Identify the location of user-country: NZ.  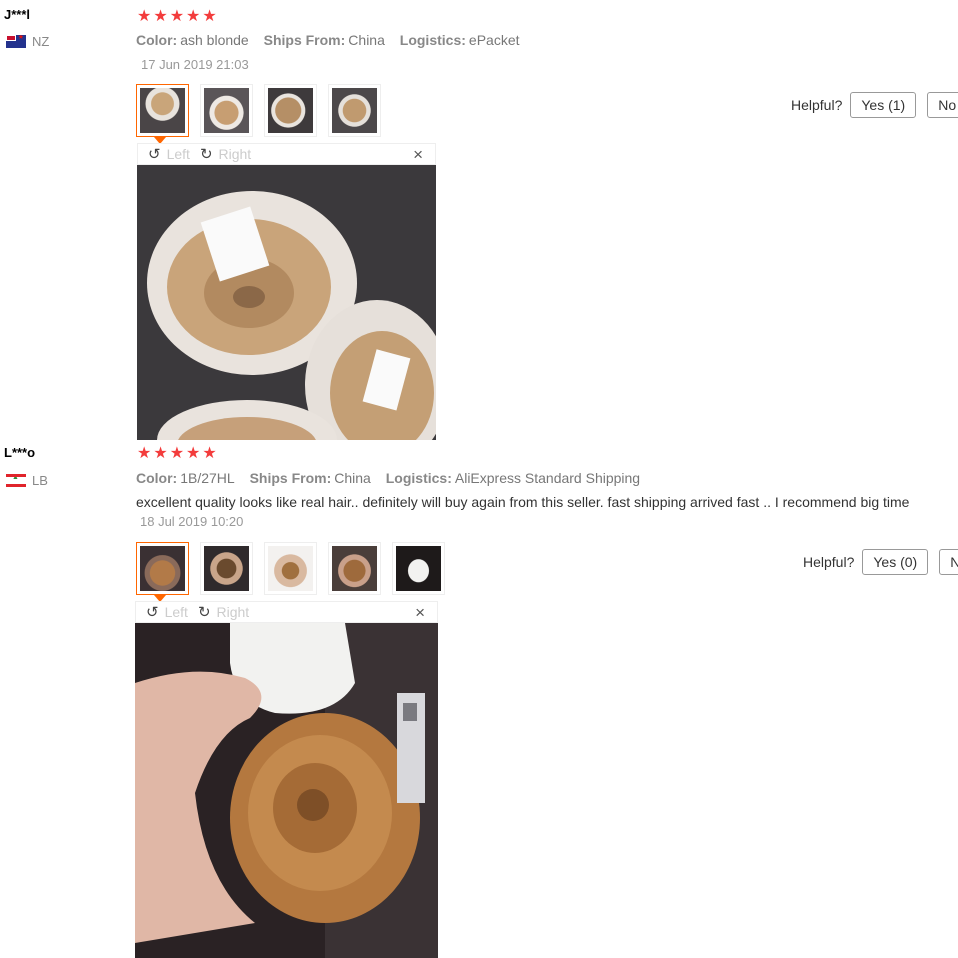
(27, 41).